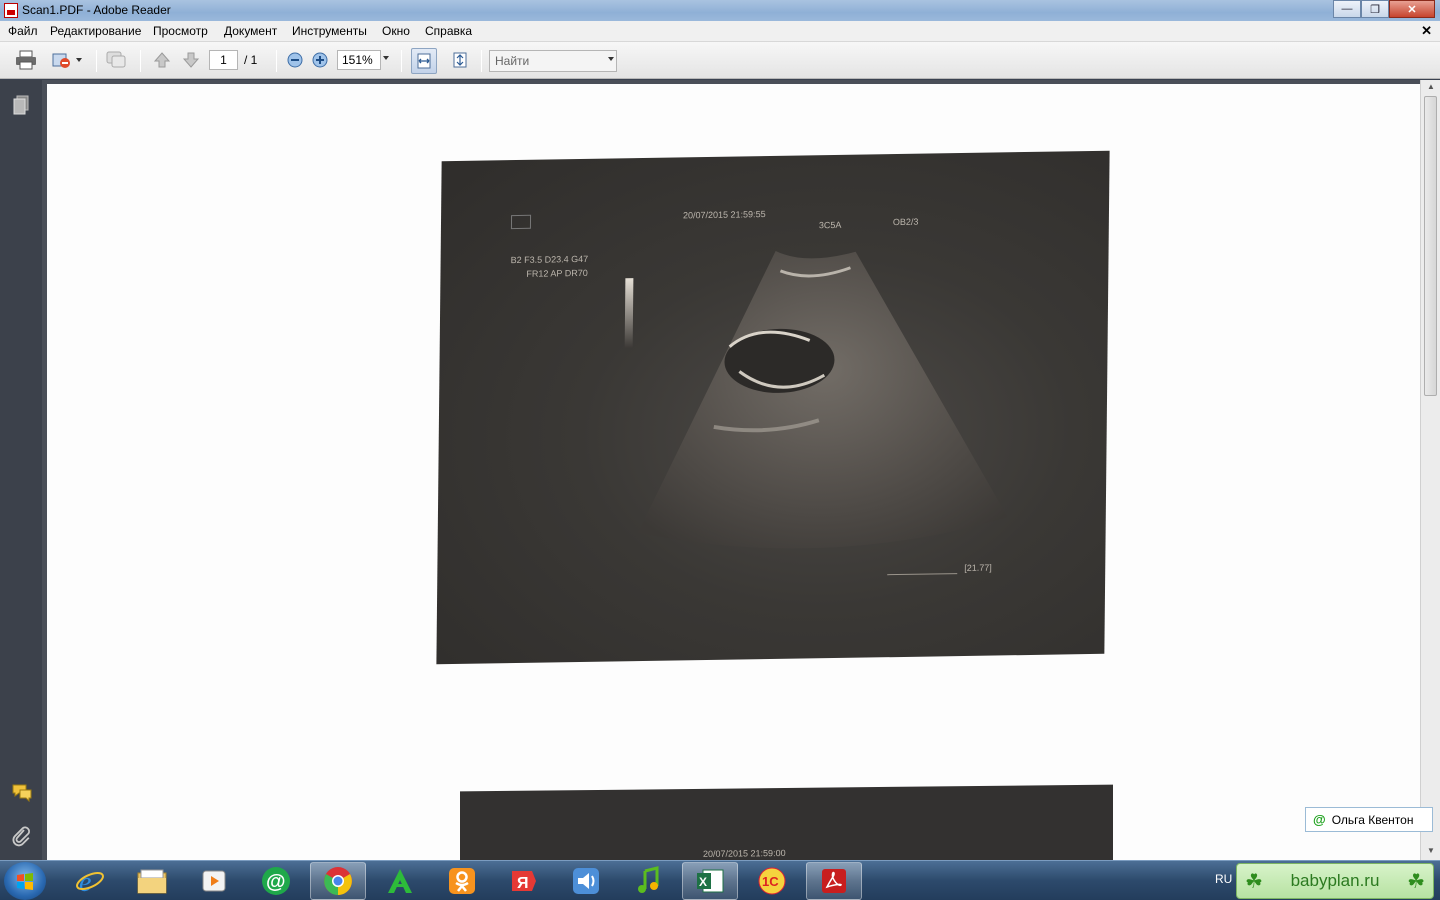  Describe the element at coordinates (724, 215) in the screenshot. I see `scan-datetime: 20/07/2015 21:59:55` at that location.